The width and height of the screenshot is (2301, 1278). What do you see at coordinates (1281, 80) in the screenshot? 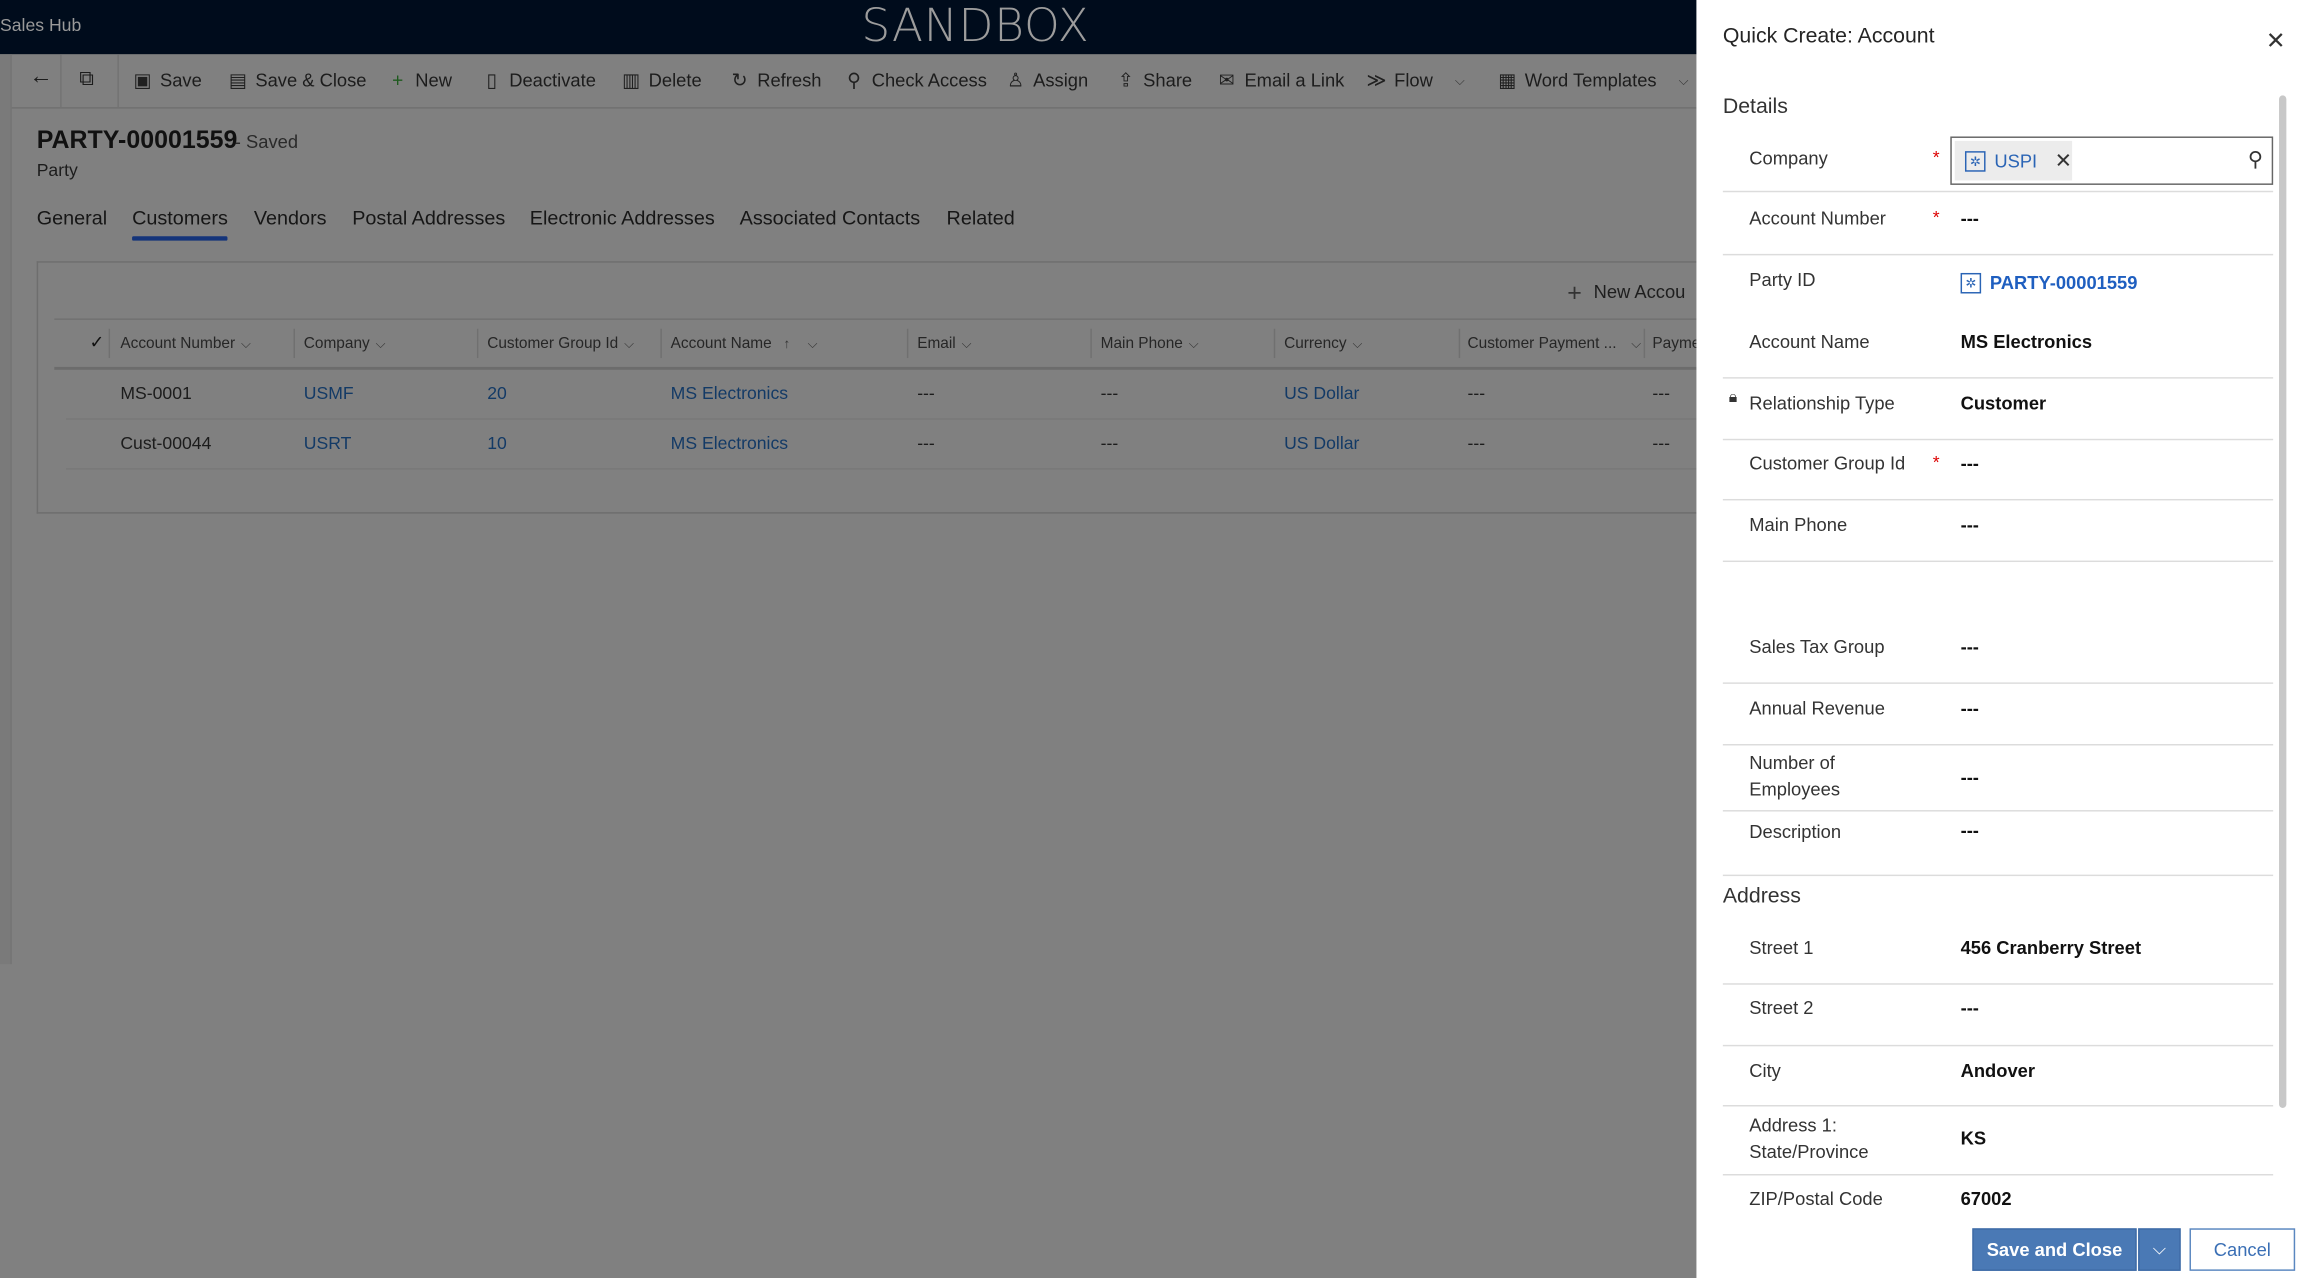
I see `toolbar-email-a-link-button: ✉ Email a Link` at bounding box center [1281, 80].